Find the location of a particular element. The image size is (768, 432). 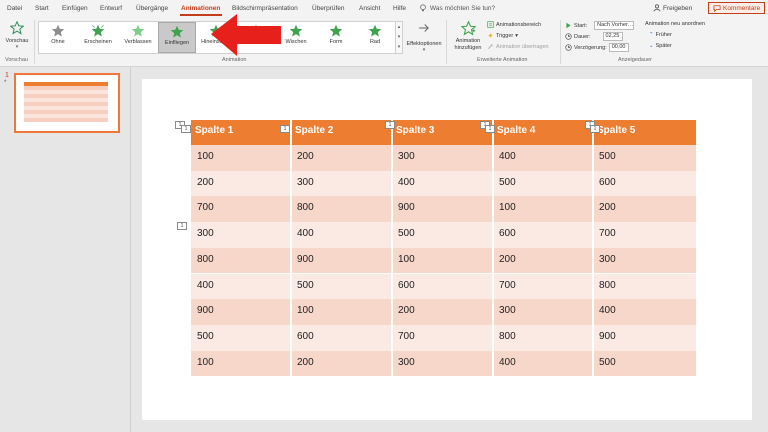

add-animation-button: Animation hinzufügen is located at coordinates (468, 35).